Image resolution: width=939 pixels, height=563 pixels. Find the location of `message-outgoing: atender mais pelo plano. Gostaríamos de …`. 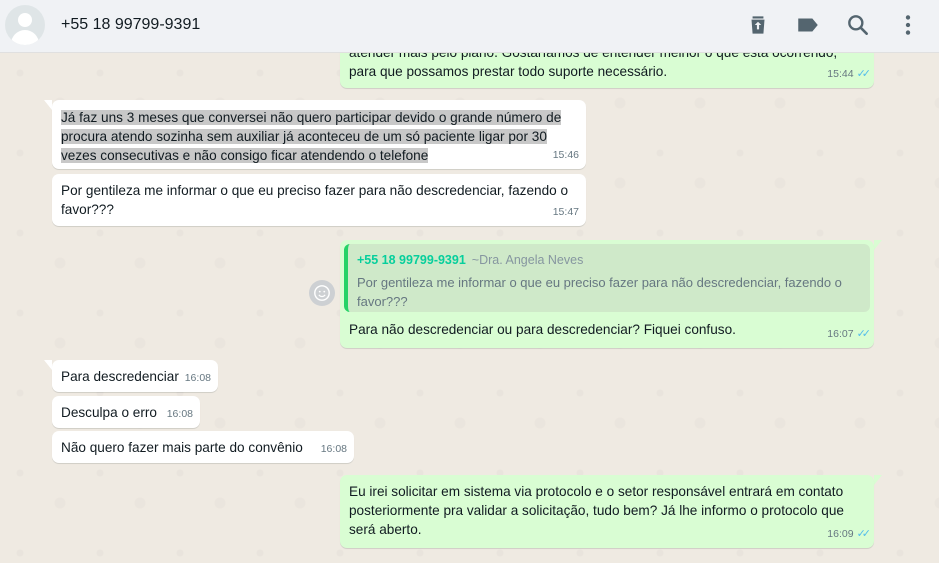

message-outgoing: atender mais pelo plano. Gostaríamos de … is located at coordinates (607, 70).